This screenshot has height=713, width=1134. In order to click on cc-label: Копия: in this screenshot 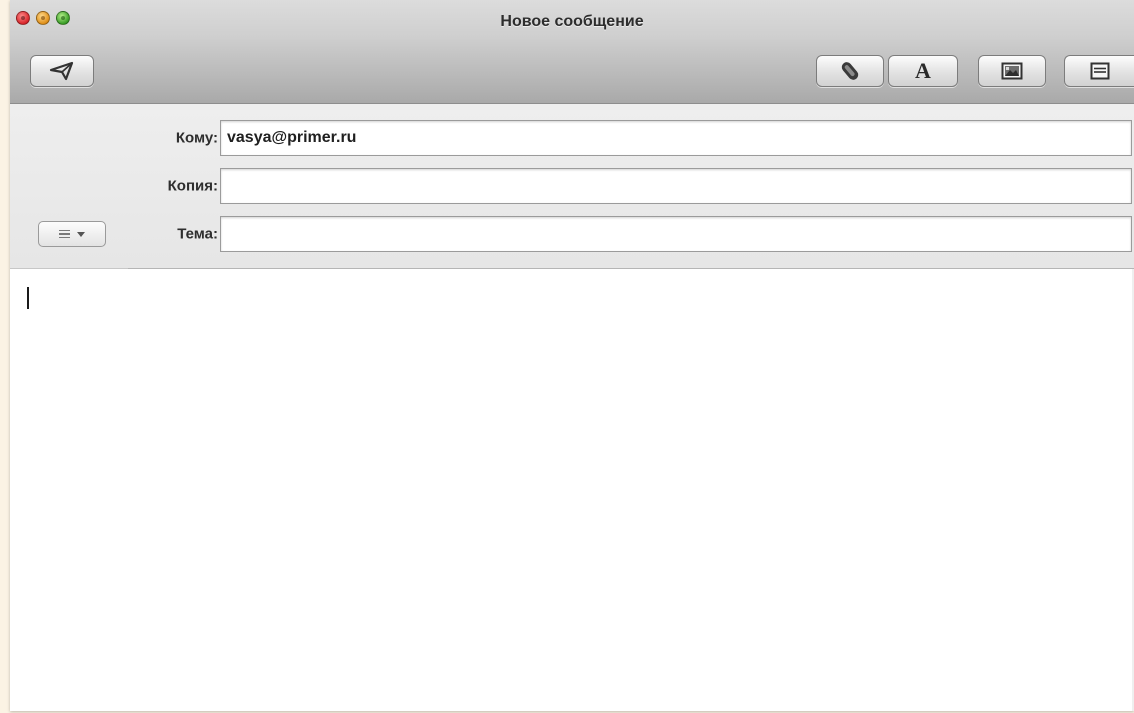, I will do `click(192, 186)`.